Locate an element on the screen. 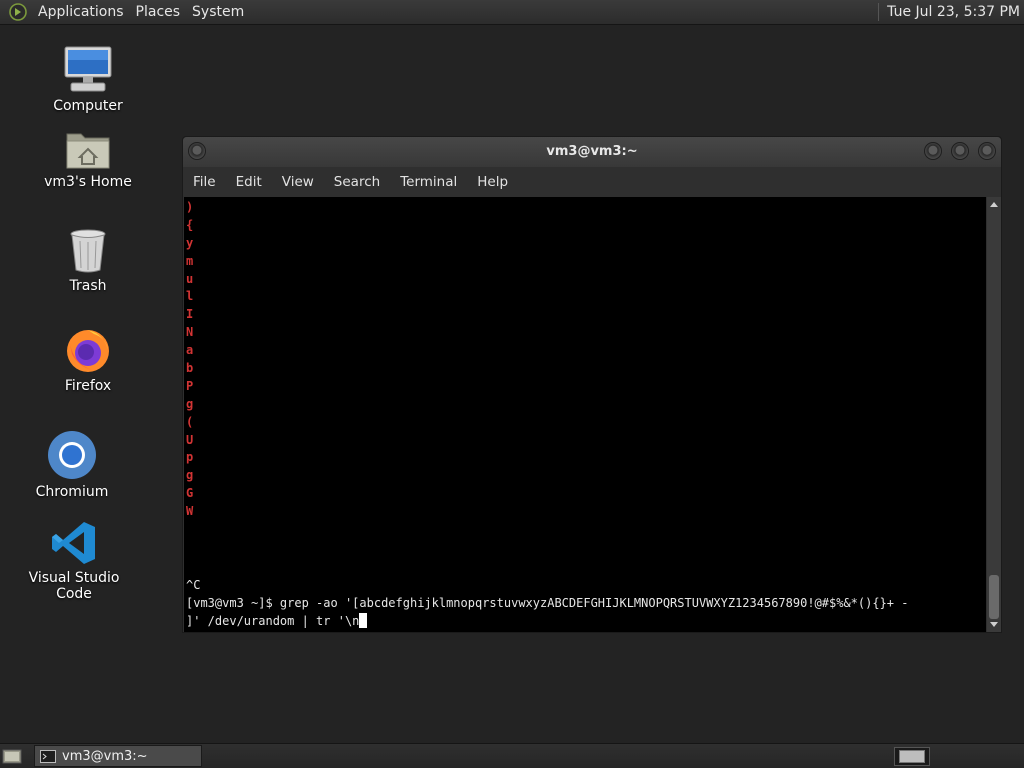  output-char: ) is located at coordinates (190, 207).